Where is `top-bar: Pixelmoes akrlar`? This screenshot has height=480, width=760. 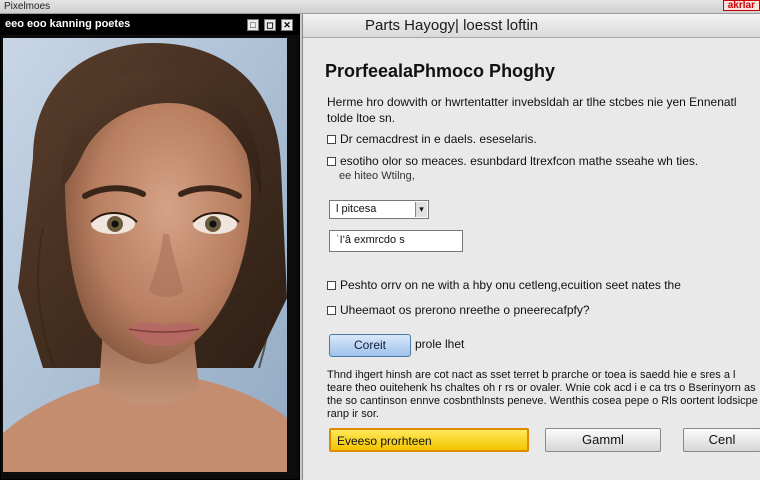
top-bar: Pixelmoes akrlar is located at coordinates (380, 7).